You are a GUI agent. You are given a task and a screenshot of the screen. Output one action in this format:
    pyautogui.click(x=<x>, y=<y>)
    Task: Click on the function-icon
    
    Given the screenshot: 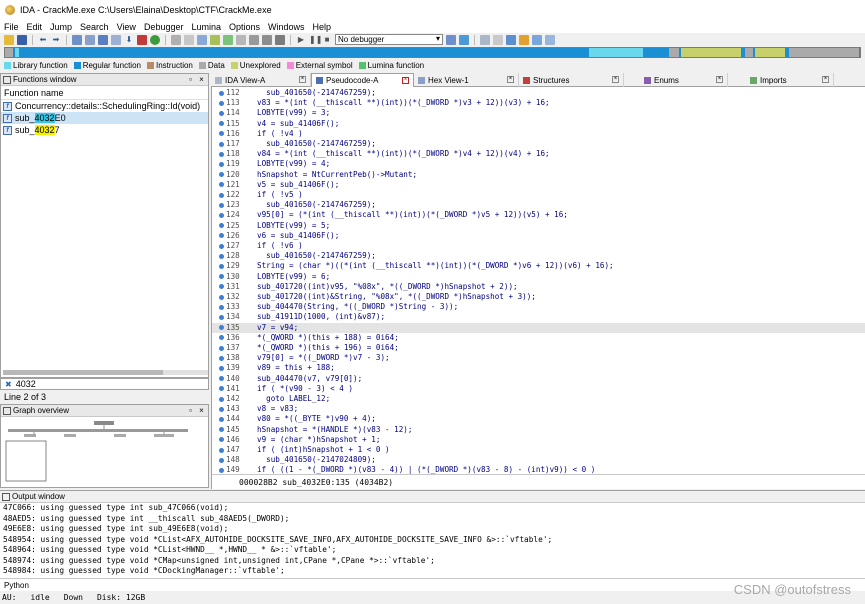 What is the action you would take?
    pyautogui.click(x=228, y=39)
    